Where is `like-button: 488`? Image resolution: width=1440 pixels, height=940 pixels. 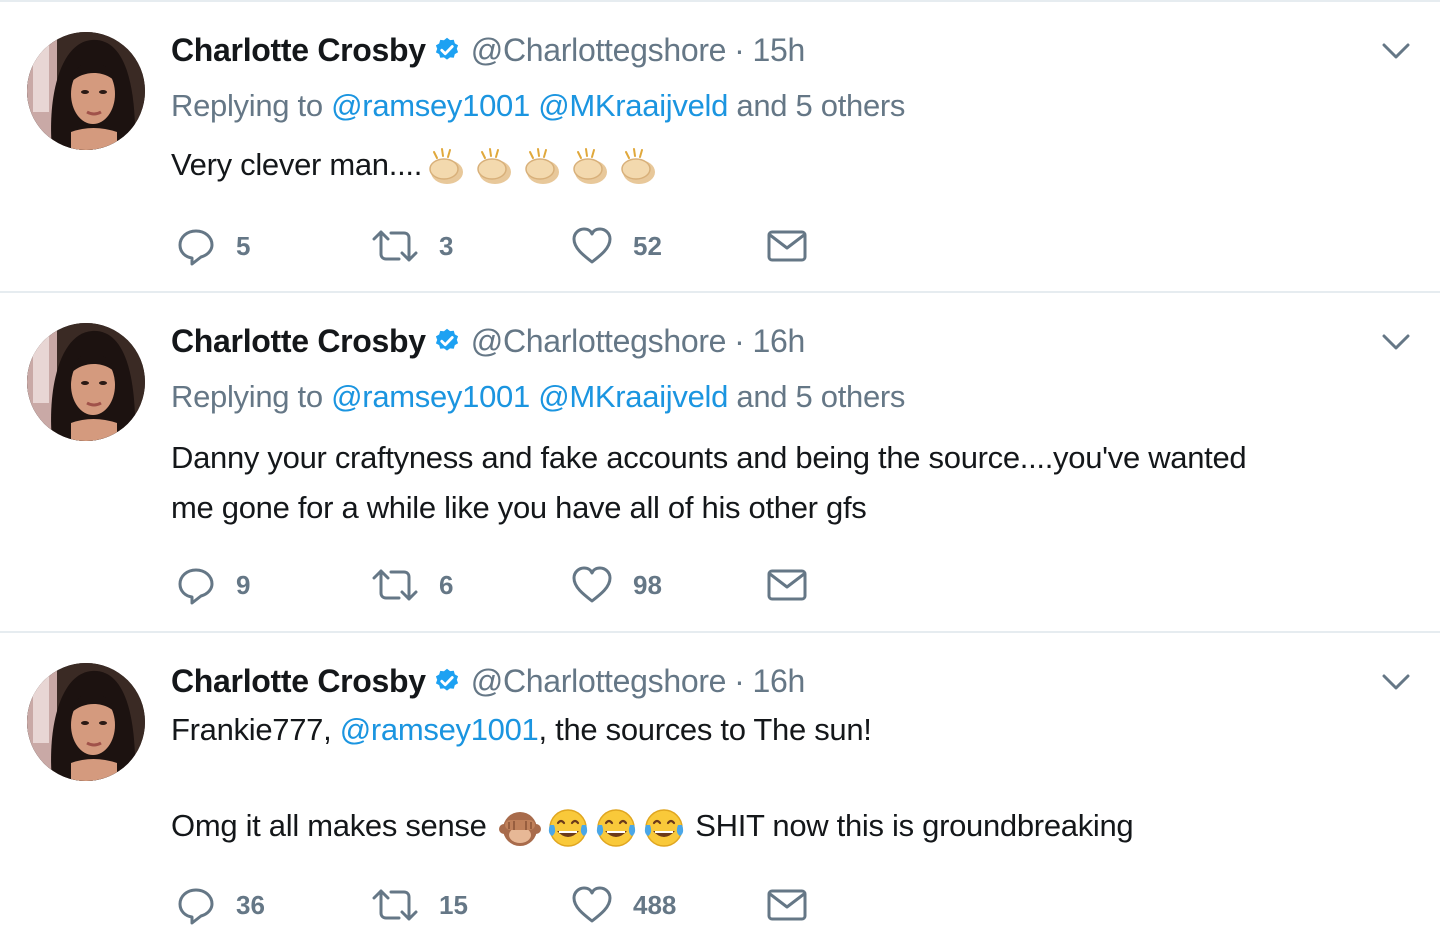
like-button: 488 is located at coordinates (623, 905).